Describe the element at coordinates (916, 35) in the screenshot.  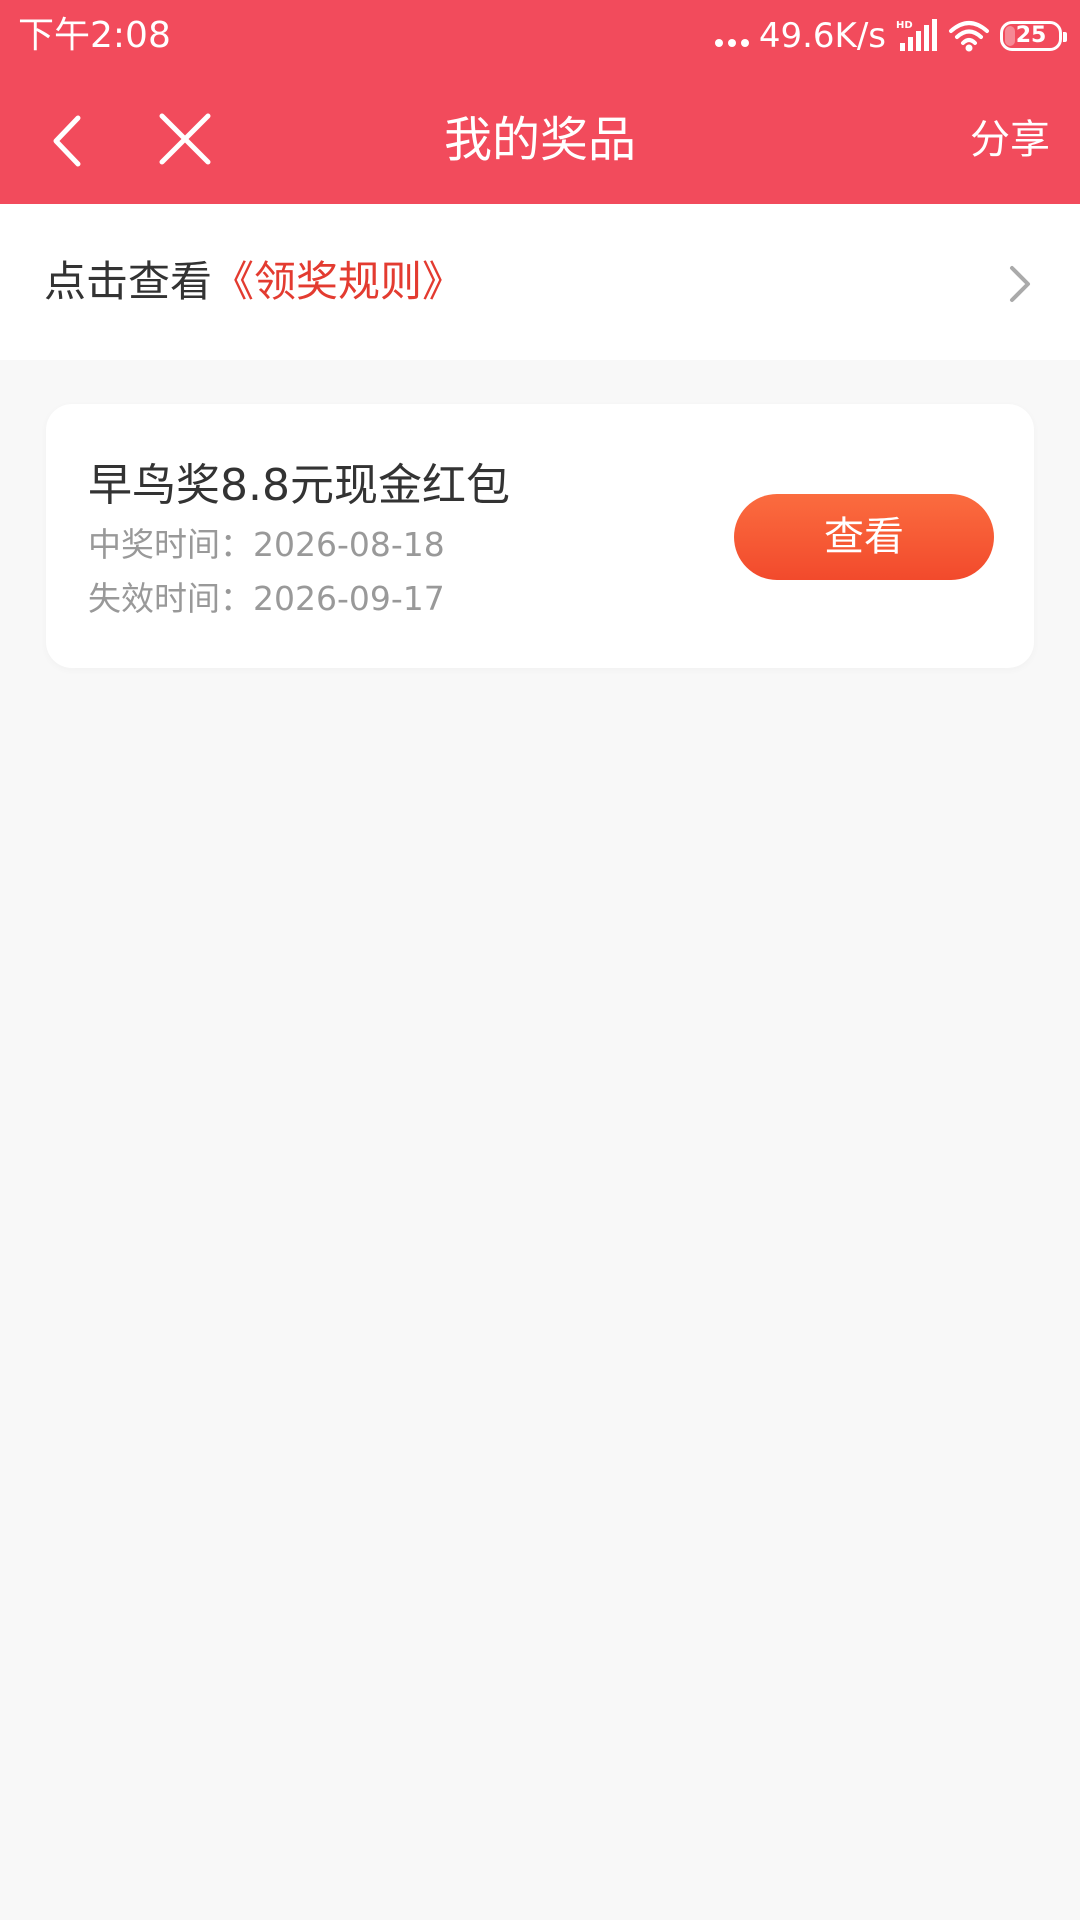
I see `signal-icon: HD` at that location.